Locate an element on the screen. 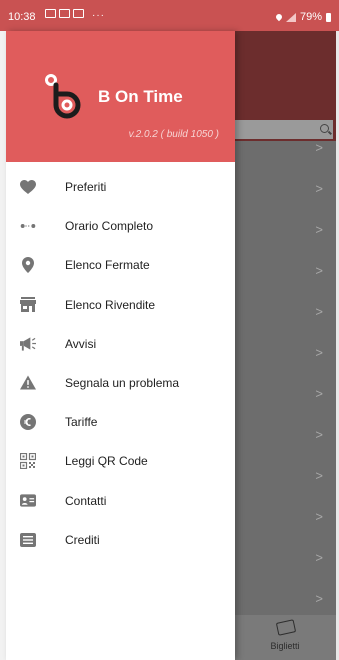 The height and width of the screenshot is (660, 339). menu-item-preferiti: Preferiti is located at coordinates (120, 187).